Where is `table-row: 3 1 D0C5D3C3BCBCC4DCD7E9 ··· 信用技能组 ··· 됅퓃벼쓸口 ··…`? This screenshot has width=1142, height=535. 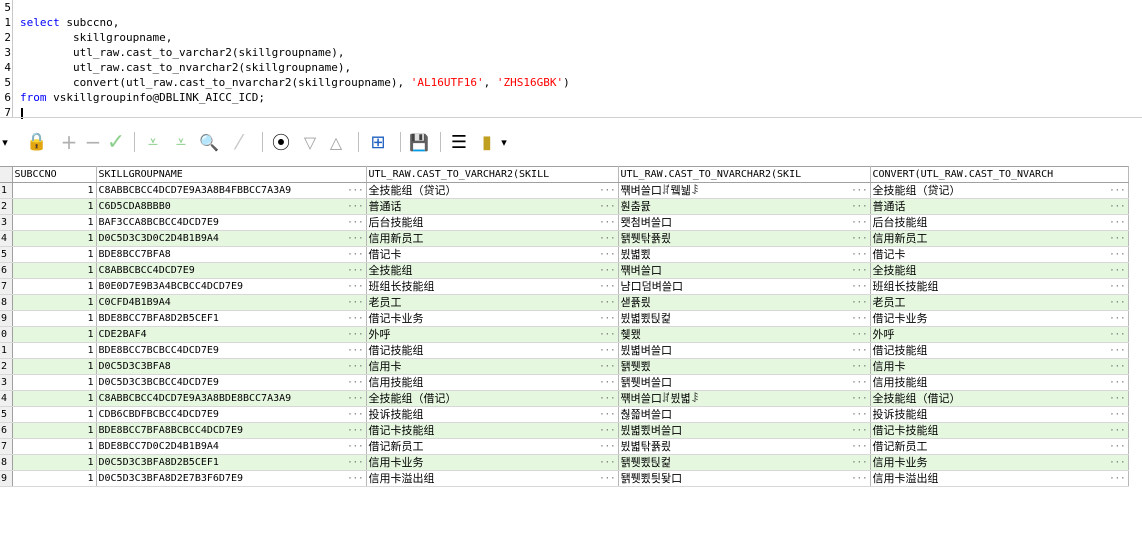 table-row: 3 1 D0C5D3C3BCBCC4DCD7E9 ··· 信用技能组 ··· 됅퓃벼쓸口 ··… is located at coordinates (564, 382).